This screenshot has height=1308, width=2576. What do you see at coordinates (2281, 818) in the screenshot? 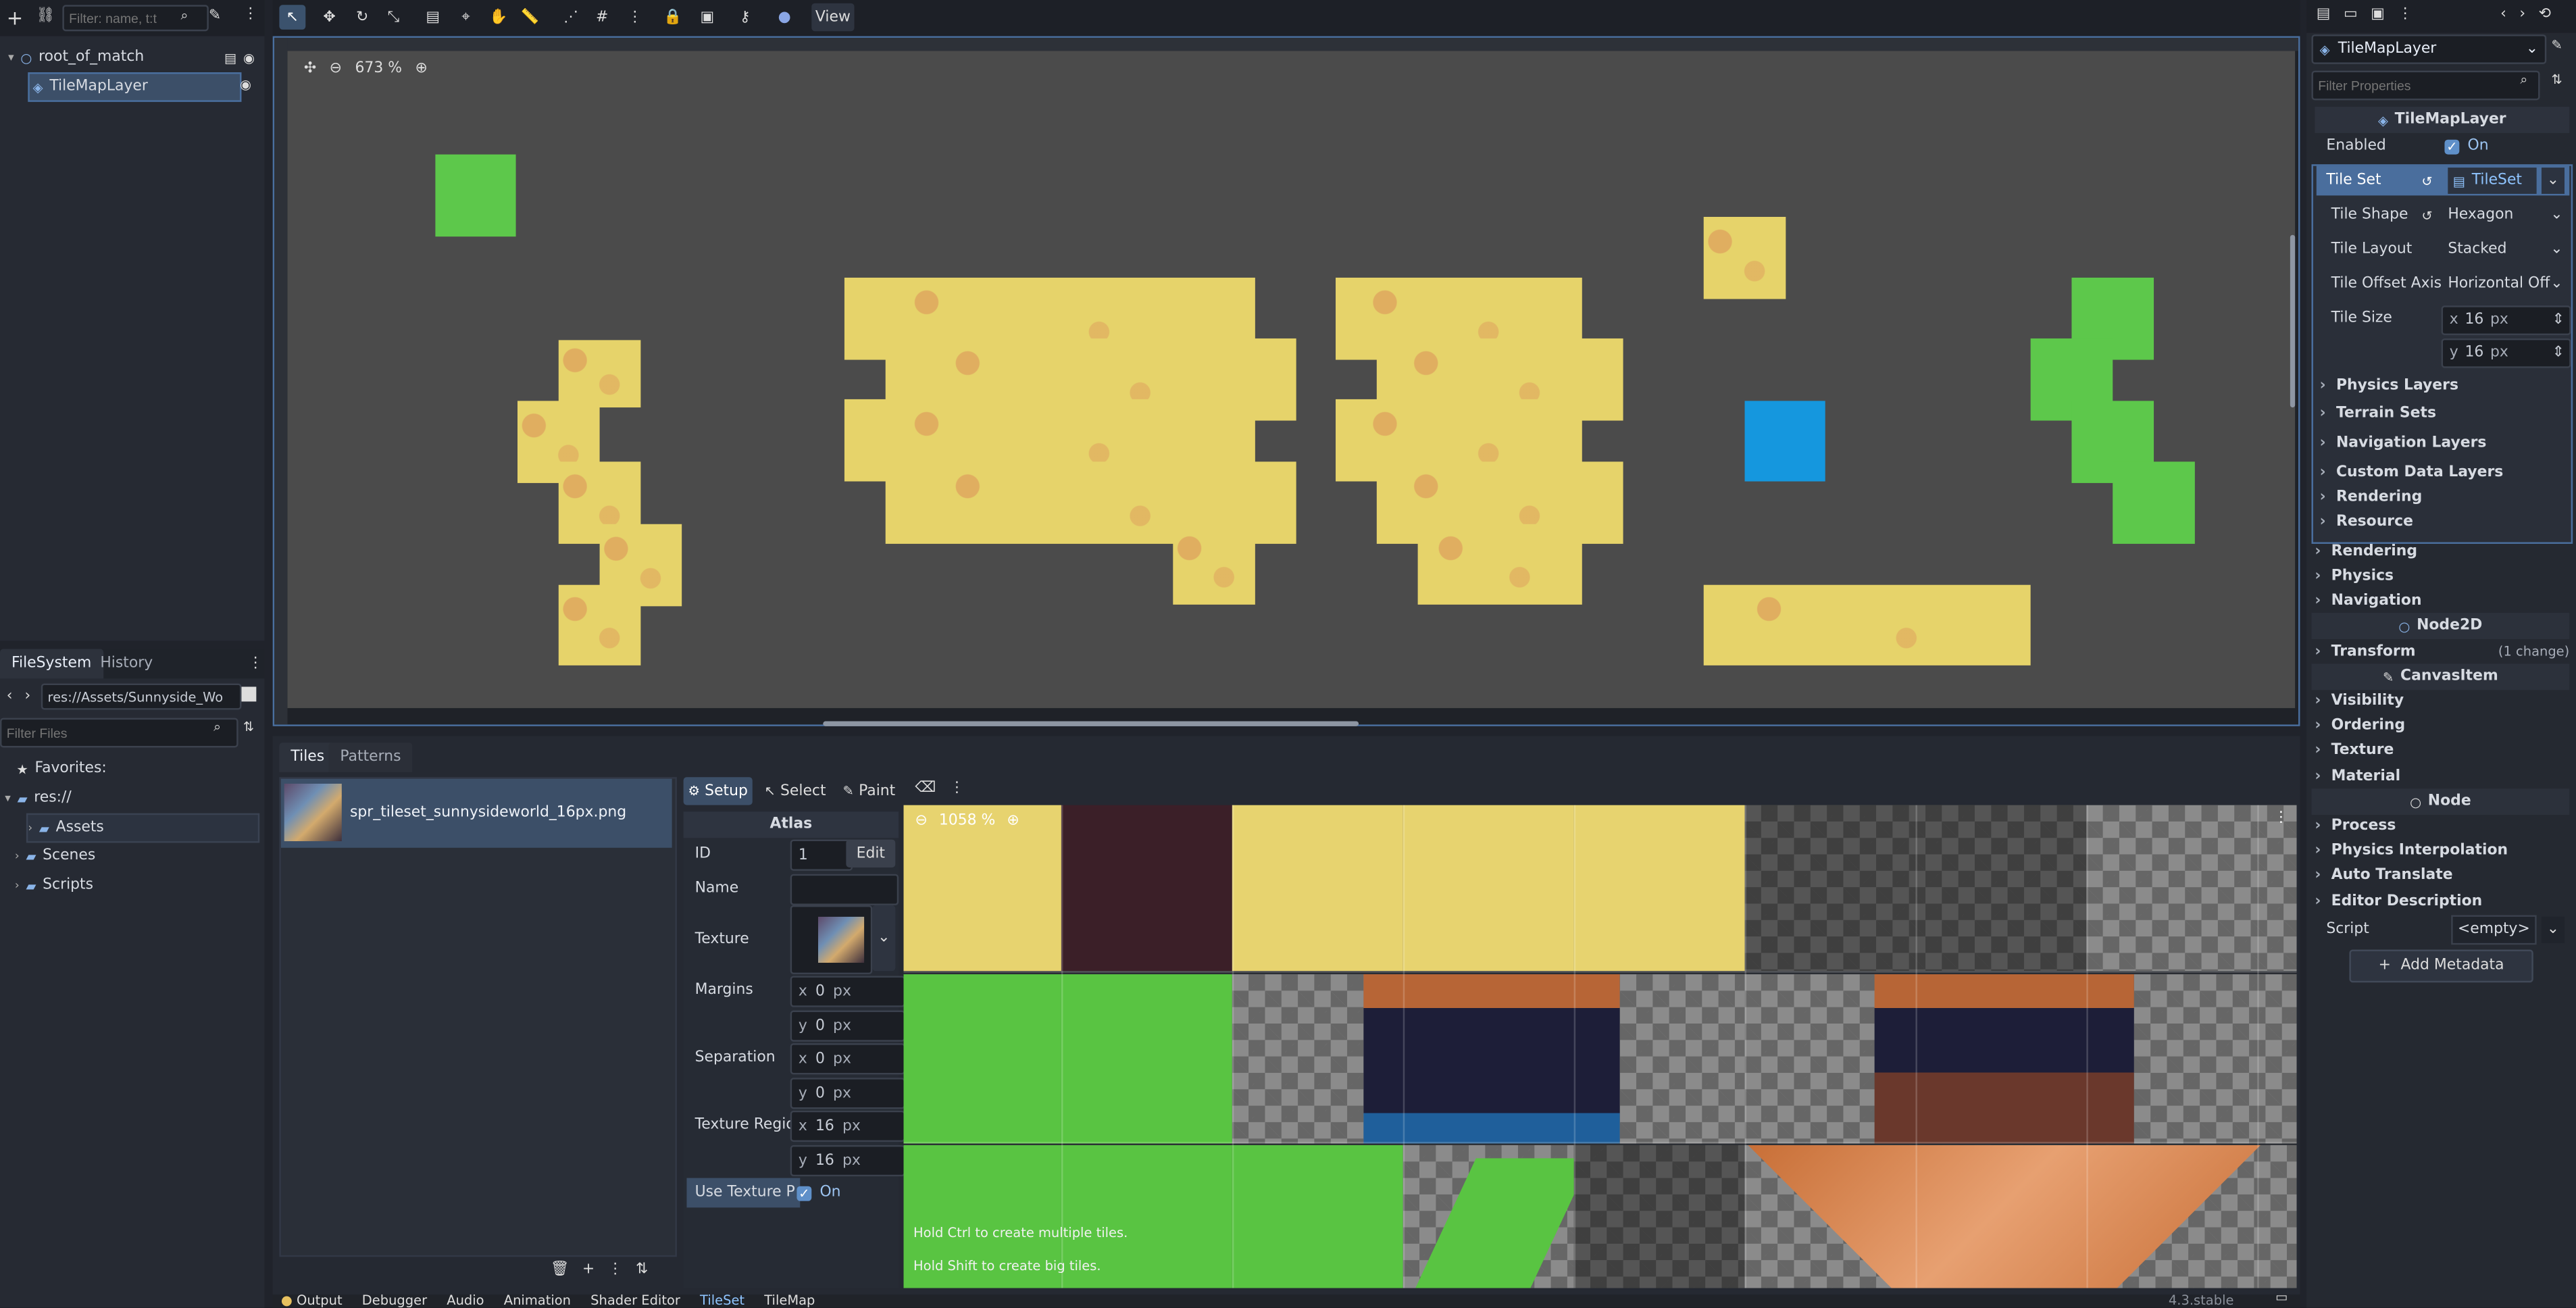
I see `atlas-options-icon: ⋮` at bounding box center [2281, 818].